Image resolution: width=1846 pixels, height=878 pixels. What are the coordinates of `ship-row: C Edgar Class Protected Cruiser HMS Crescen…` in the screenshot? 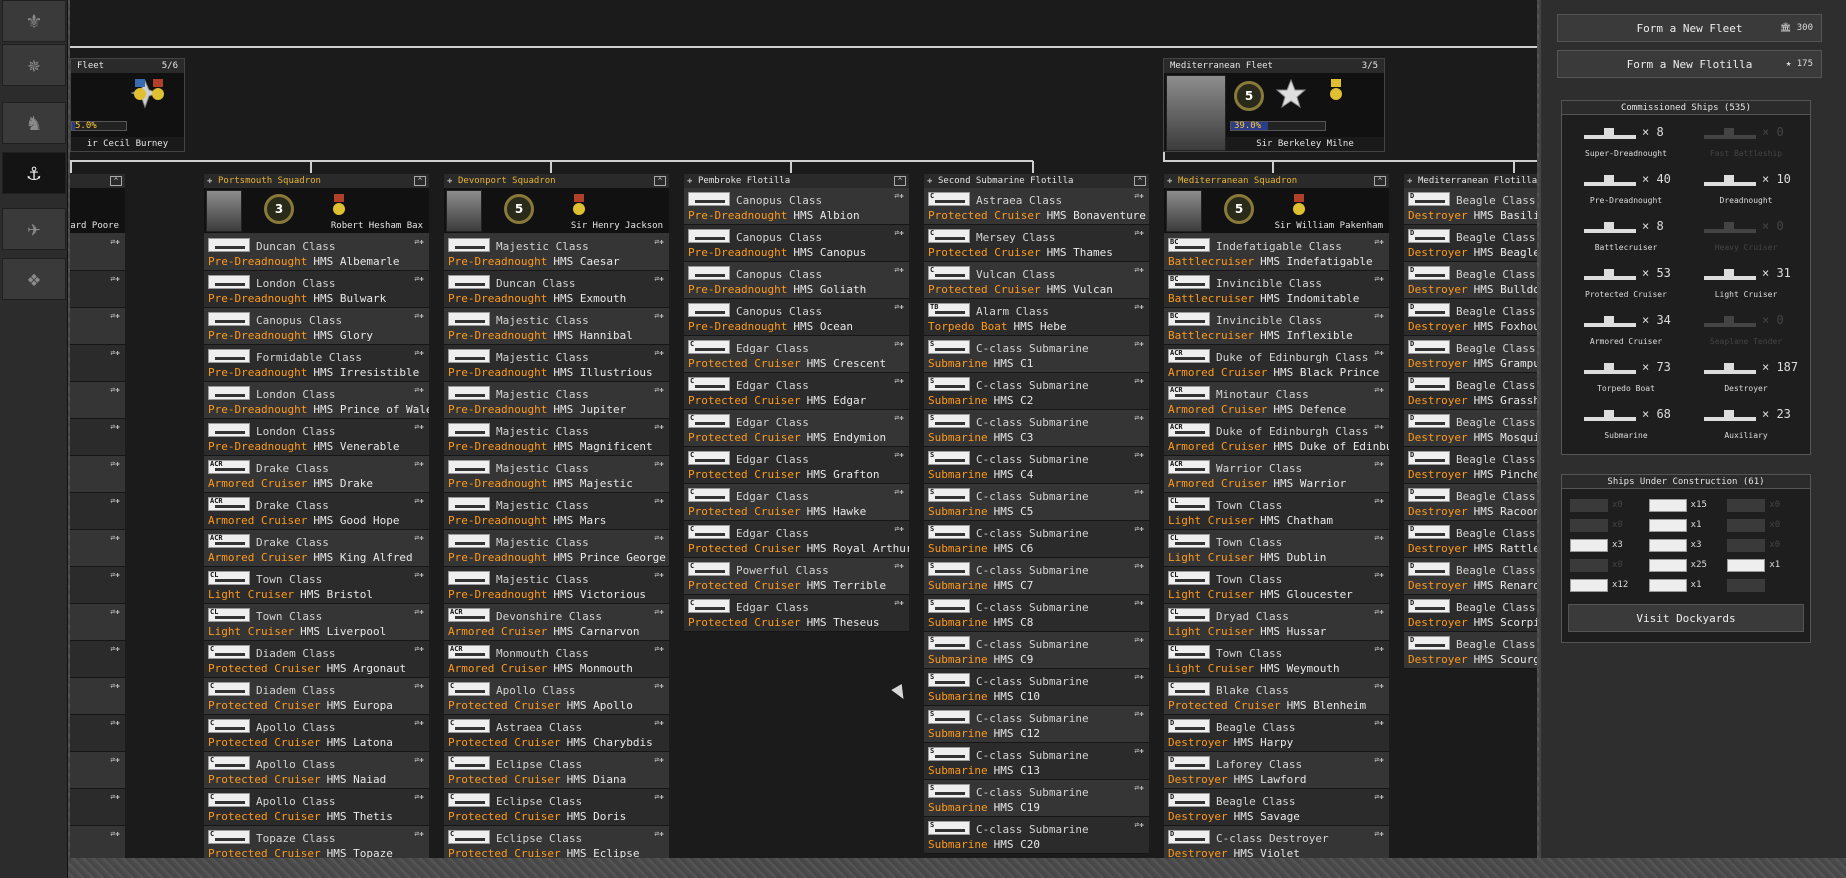 It's located at (796, 354).